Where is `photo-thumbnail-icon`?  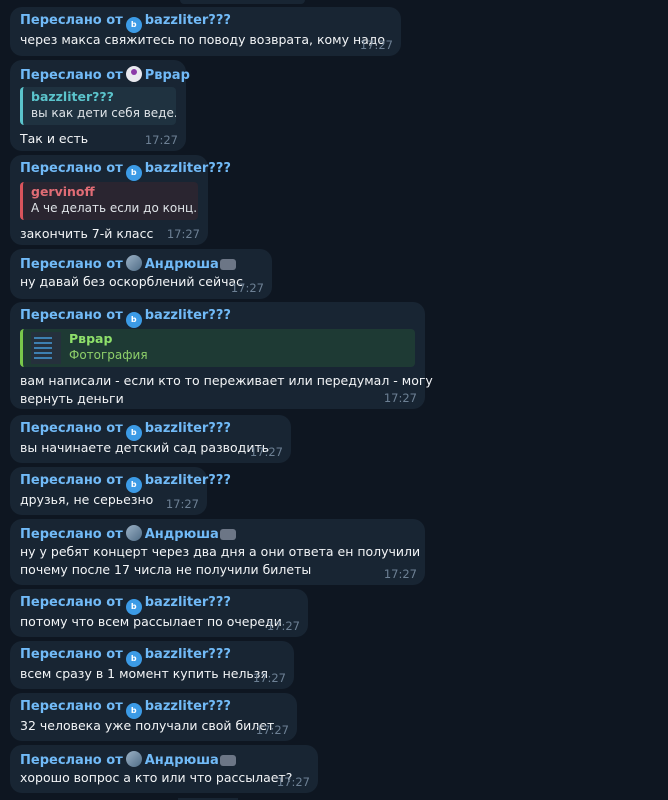 photo-thumbnail-icon is located at coordinates (46, 347).